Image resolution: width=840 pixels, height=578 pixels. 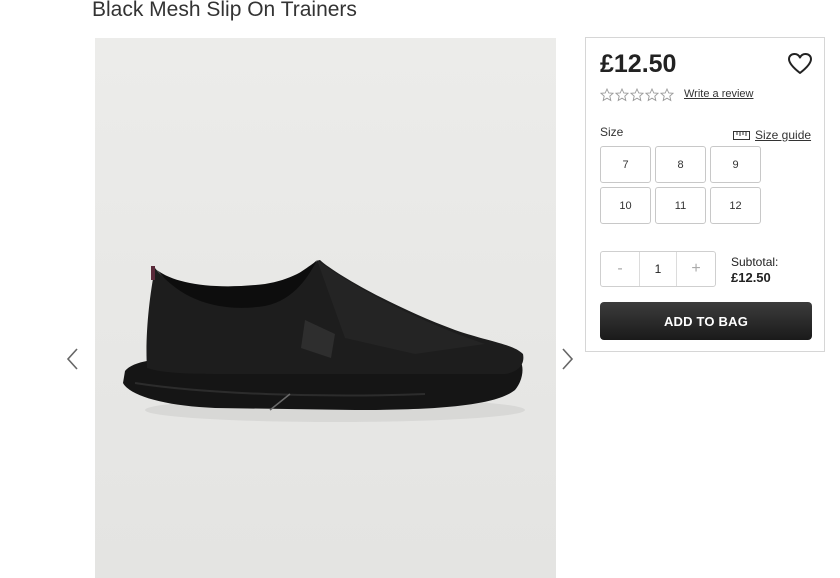 I want to click on quantity-increase-button: +, so click(x=696, y=269).